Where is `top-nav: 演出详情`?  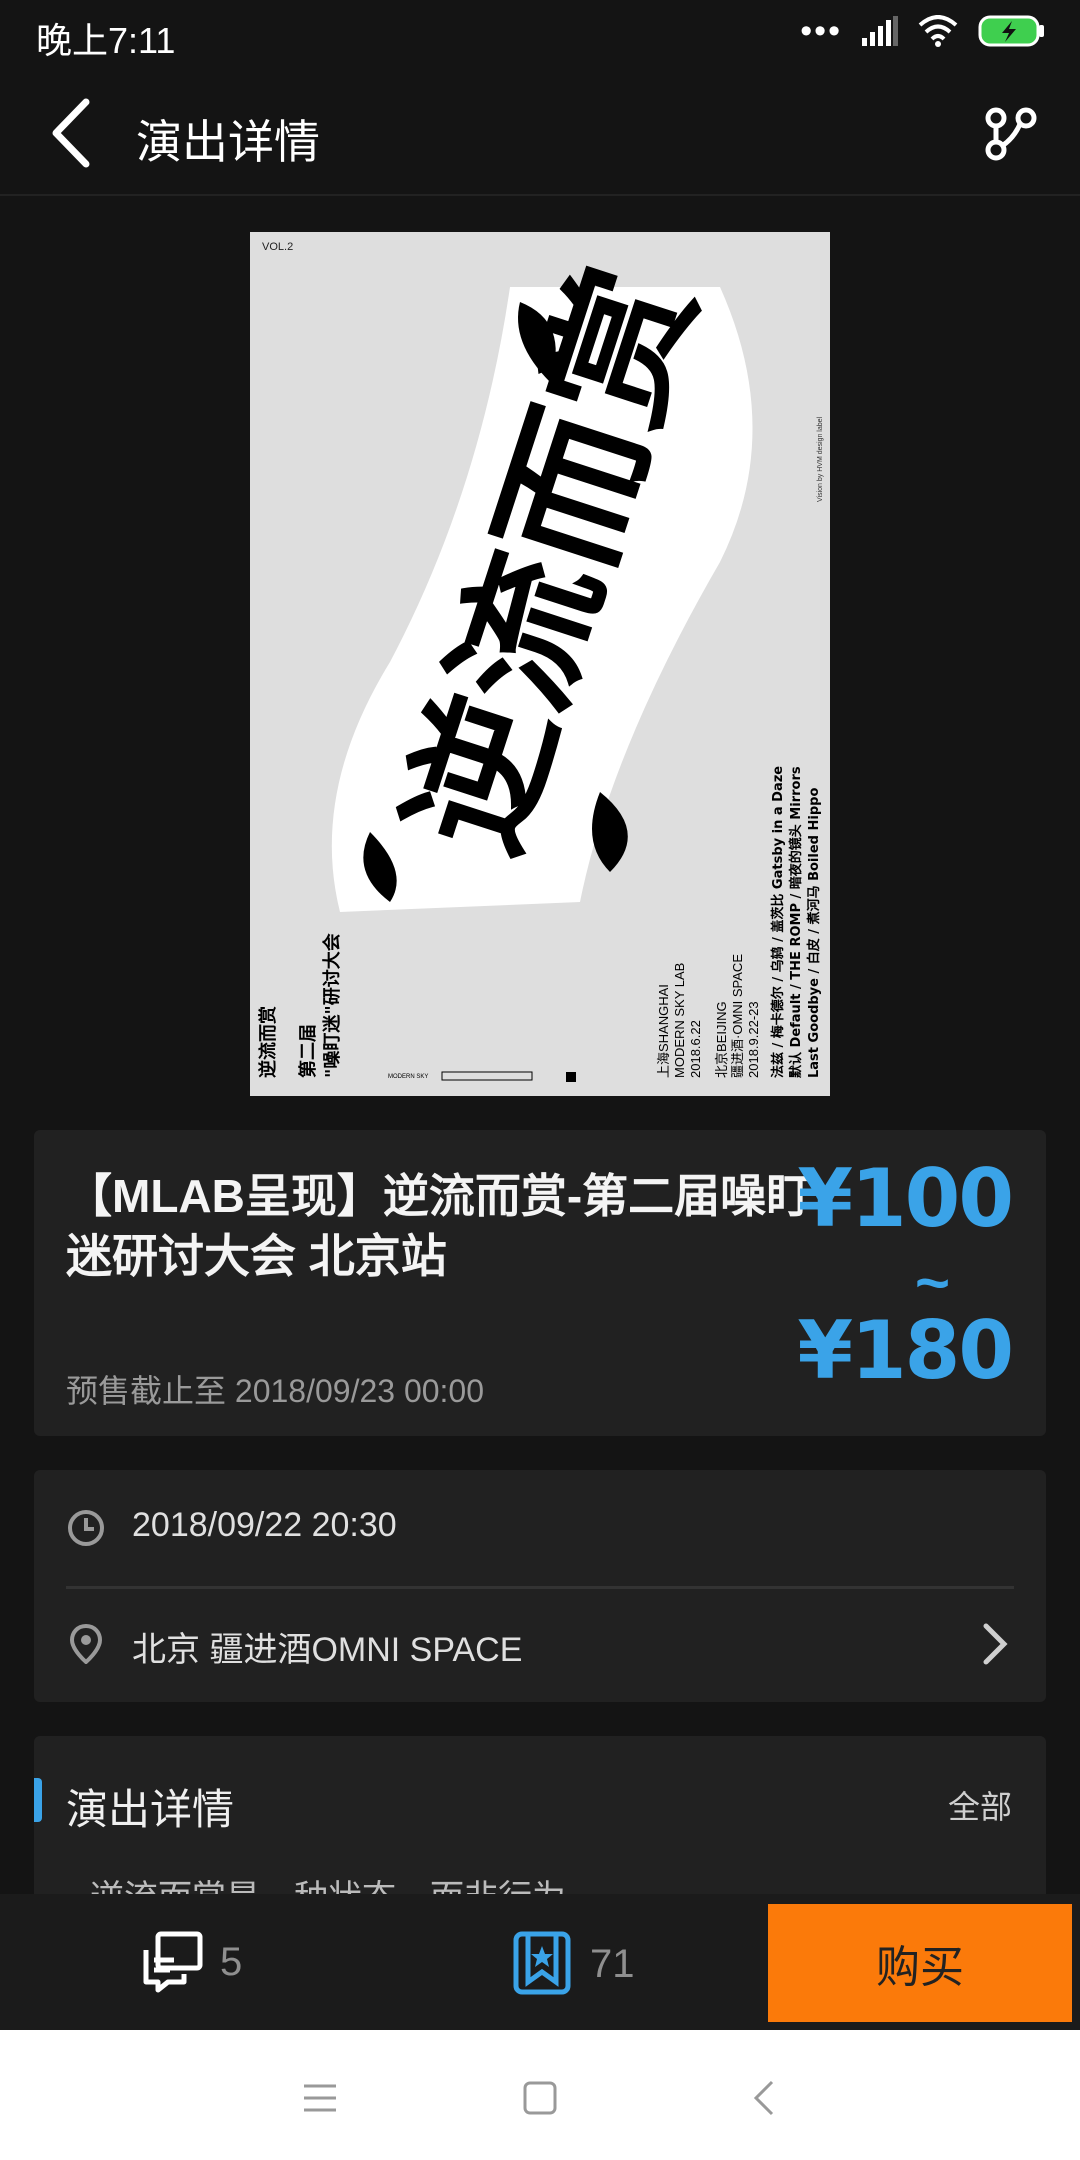
top-nav: 演出详情 is located at coordinates (540, 133).